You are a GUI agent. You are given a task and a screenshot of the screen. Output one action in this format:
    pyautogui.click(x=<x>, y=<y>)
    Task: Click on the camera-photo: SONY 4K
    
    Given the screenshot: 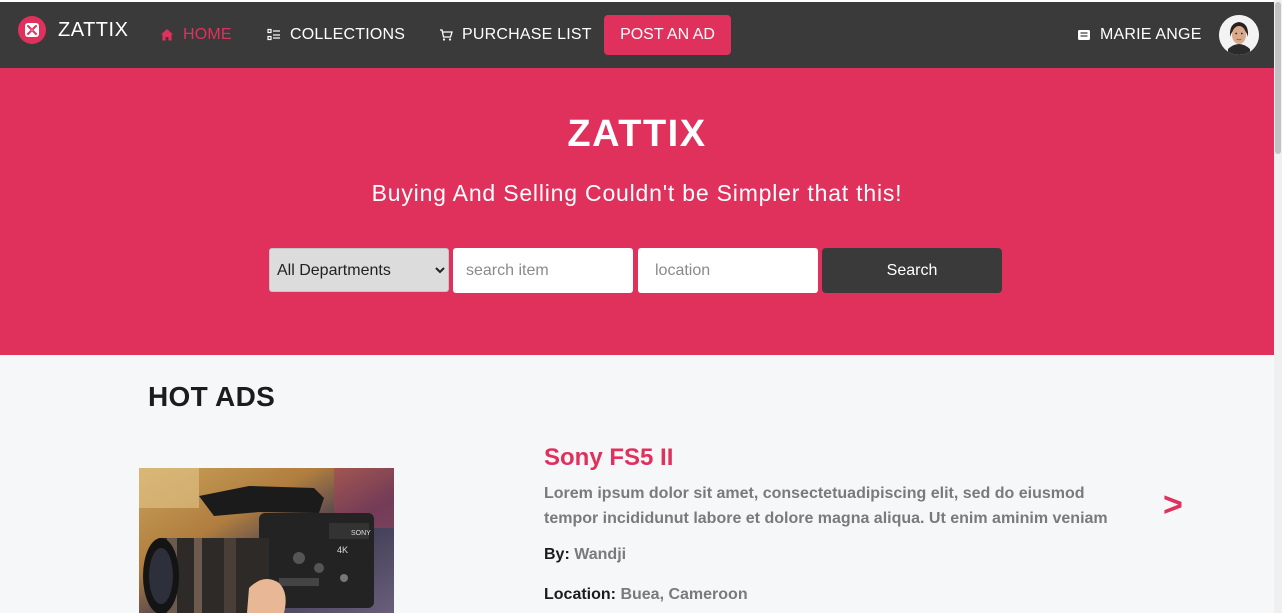 What is the action you would take?
    pyautogui.click(x=266, y=540)
    